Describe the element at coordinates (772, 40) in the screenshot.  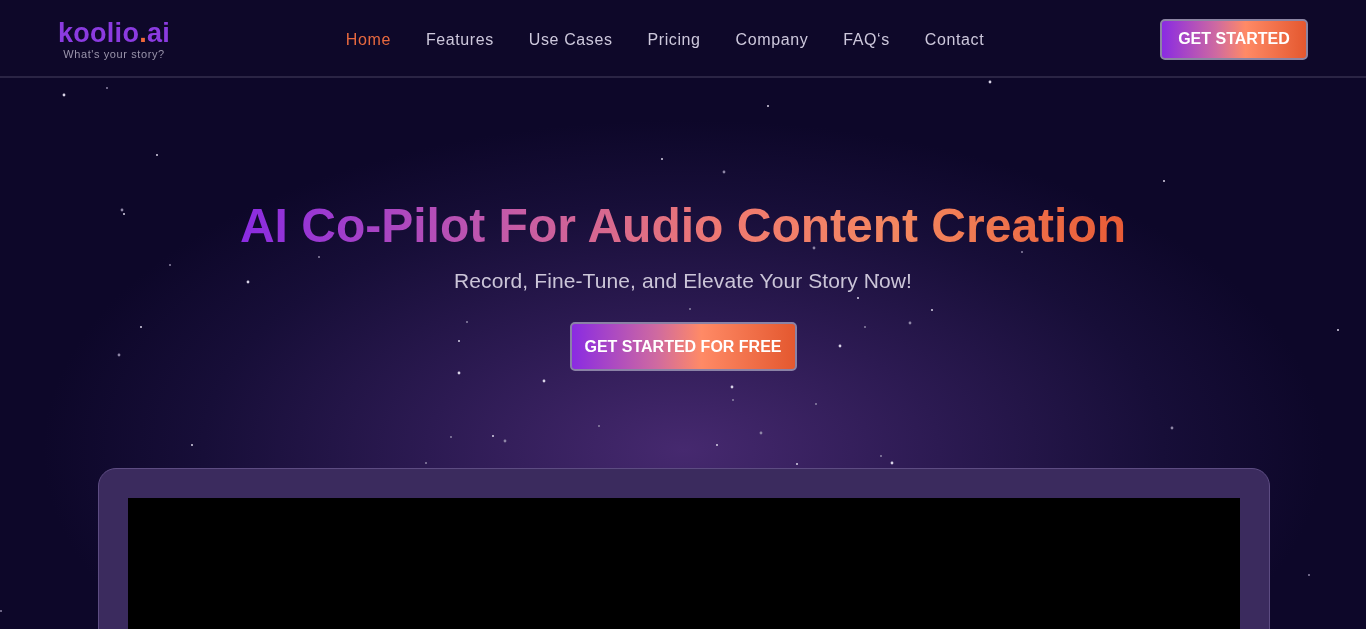
I see `nav-link: Company` at that location.